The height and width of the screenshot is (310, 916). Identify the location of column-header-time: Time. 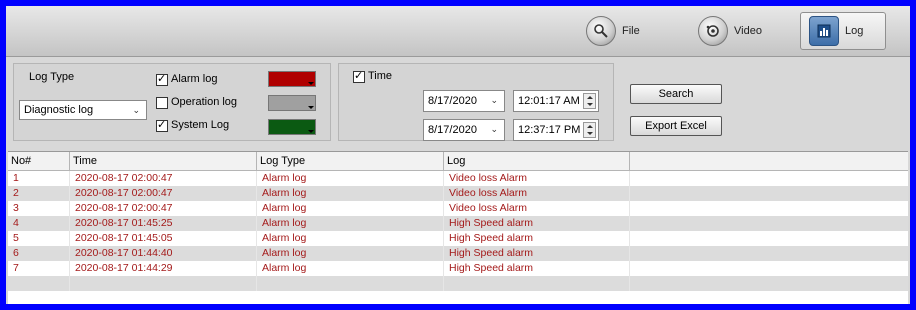
(163, 161).